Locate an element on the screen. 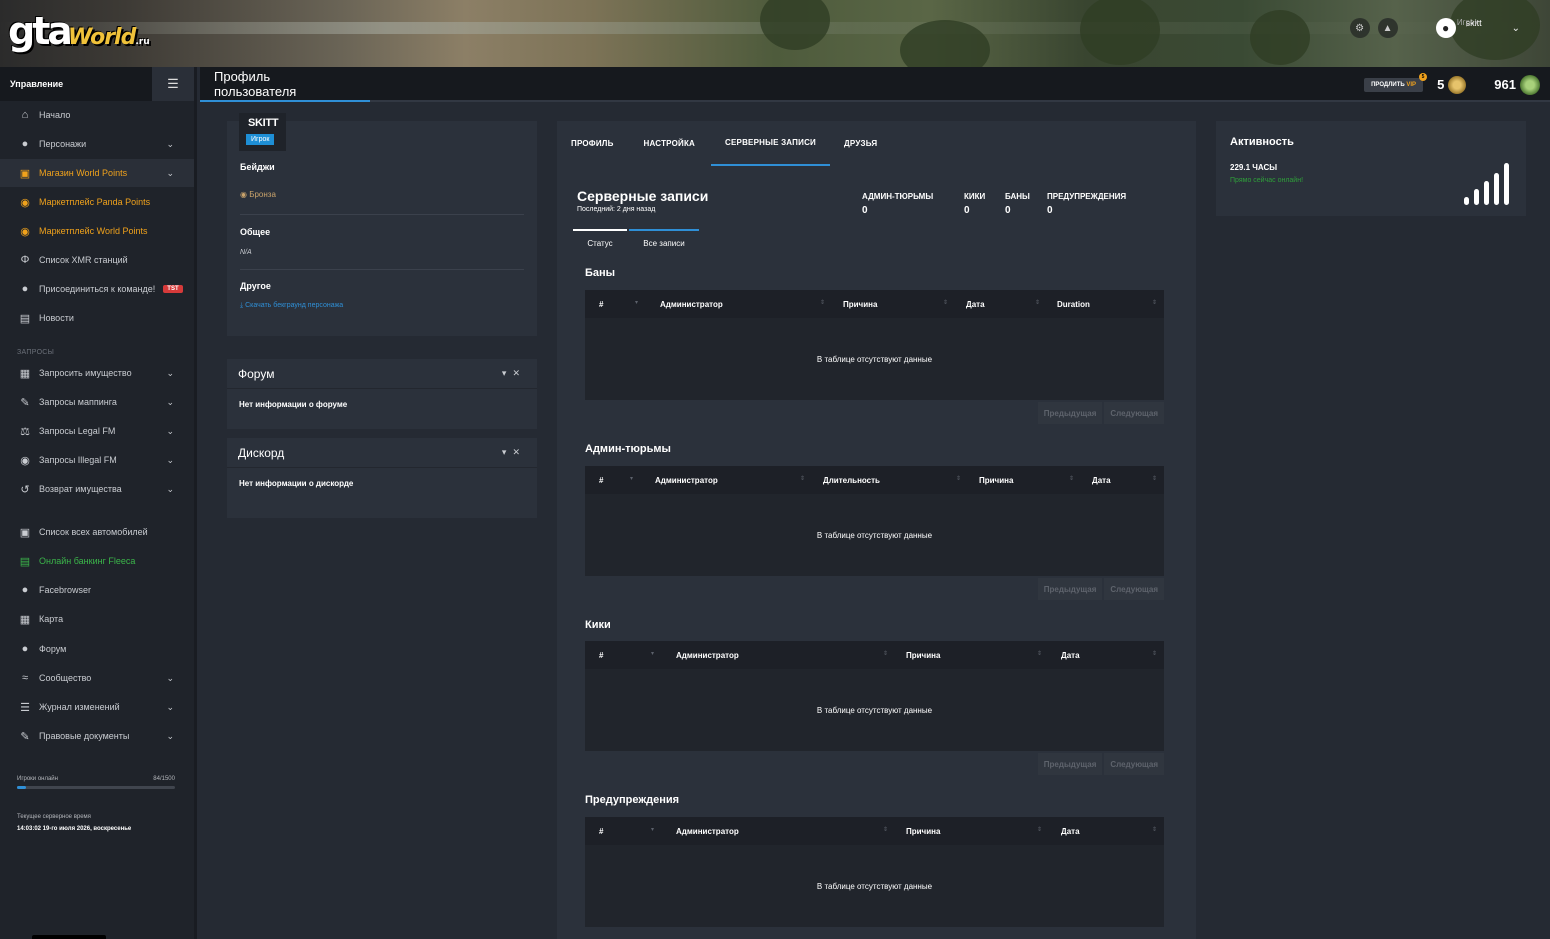  sidebar-item-legal-docs: ✎ Правовые документы ⌄ is located at coordinates (97, 736).